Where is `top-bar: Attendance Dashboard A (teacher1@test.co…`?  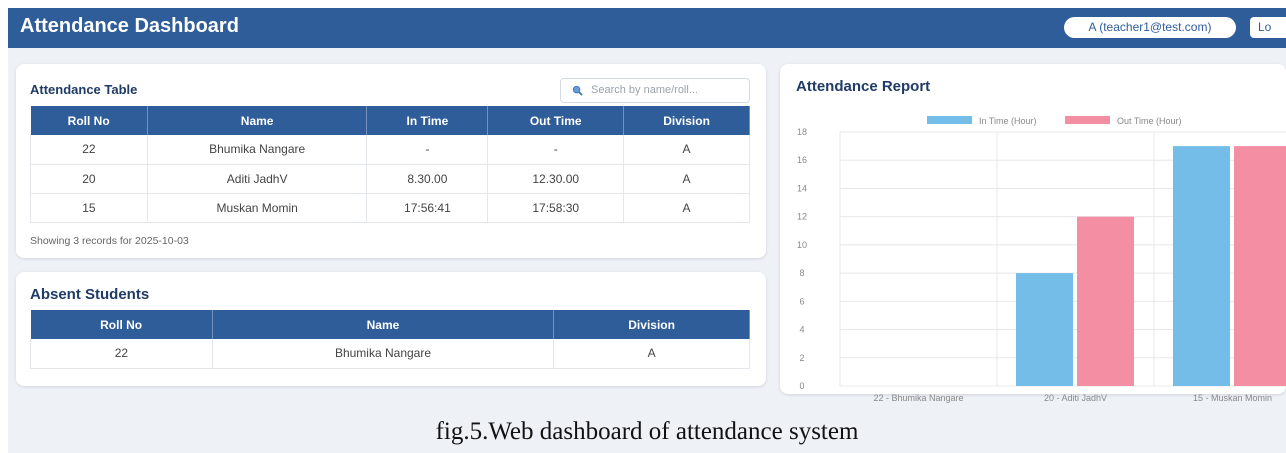 top-bar: Attendance Dashboard A (teacher1@test.co… is located at coordinates (647, 28).